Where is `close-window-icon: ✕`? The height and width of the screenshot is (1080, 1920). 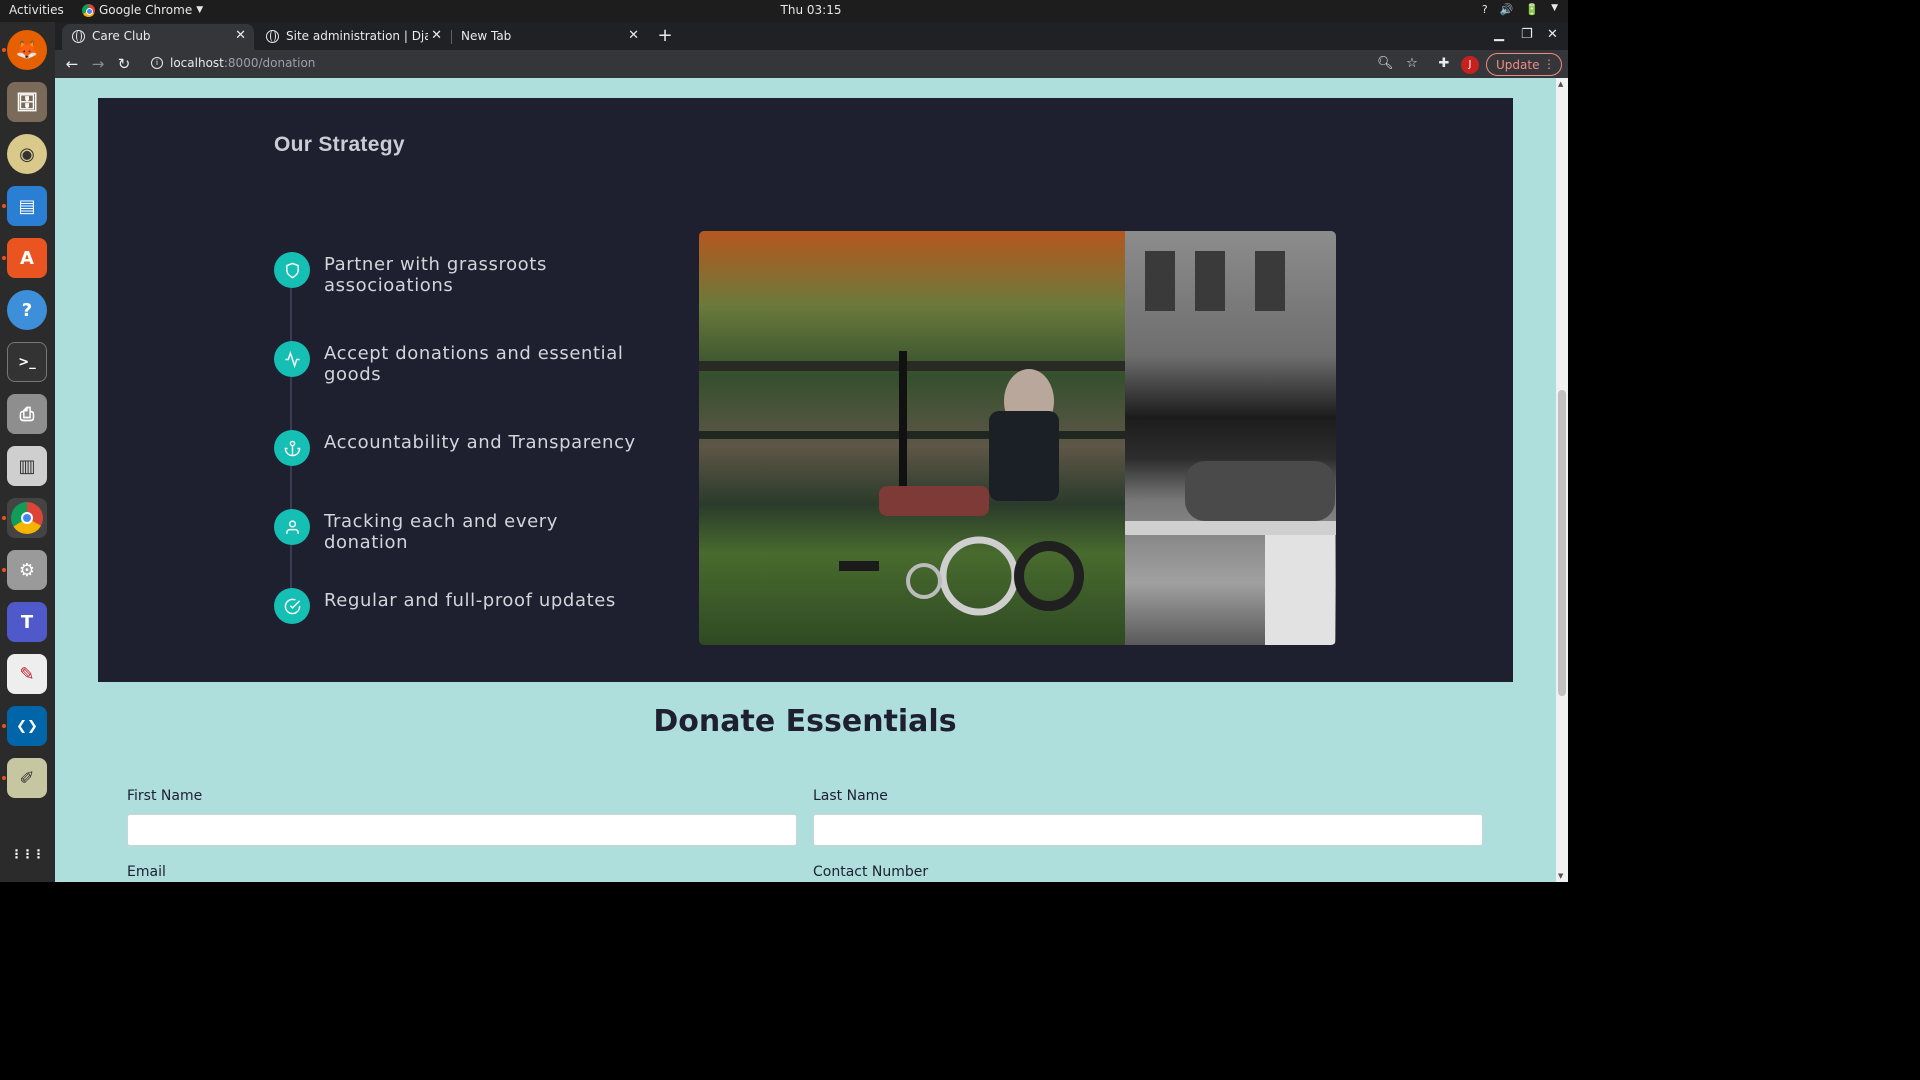 close-window-icon: ✕ is located at coordinates (1552, 34).